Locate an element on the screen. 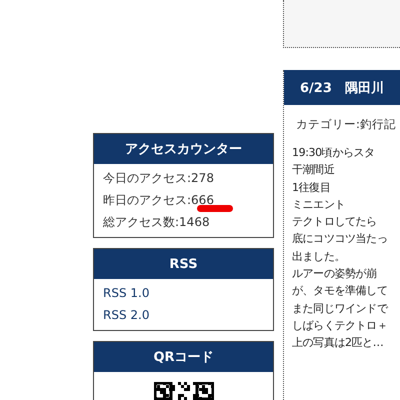 The image size is (400, 400). post-text: ルアーの姿勢が崩 is located at coordinates (335, 274).